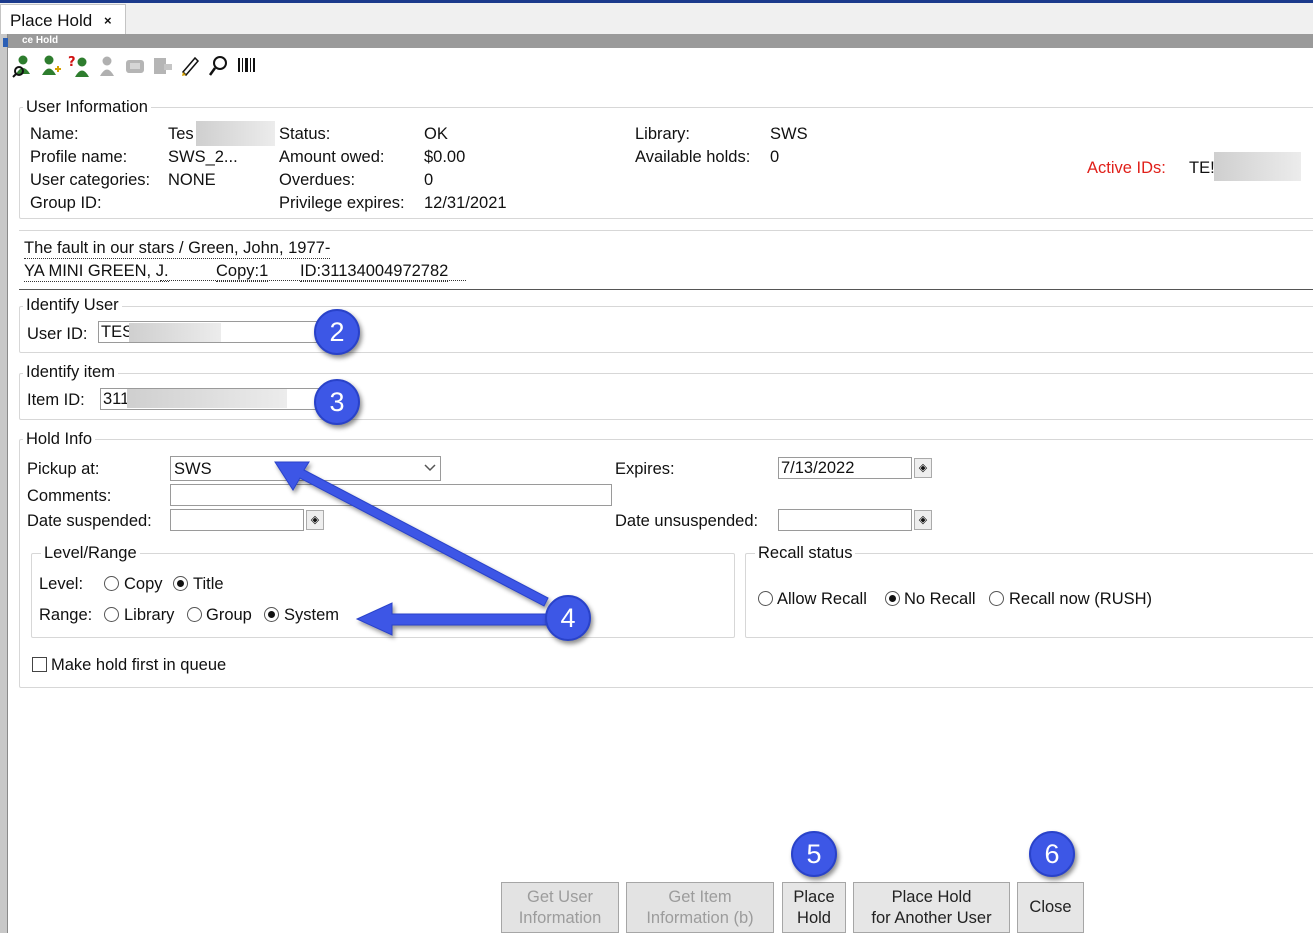 The image size is (1313, 933). Describe the element at coordinates (411, 534) in the screenshot. I see `arrow-to-pickup` at that location.